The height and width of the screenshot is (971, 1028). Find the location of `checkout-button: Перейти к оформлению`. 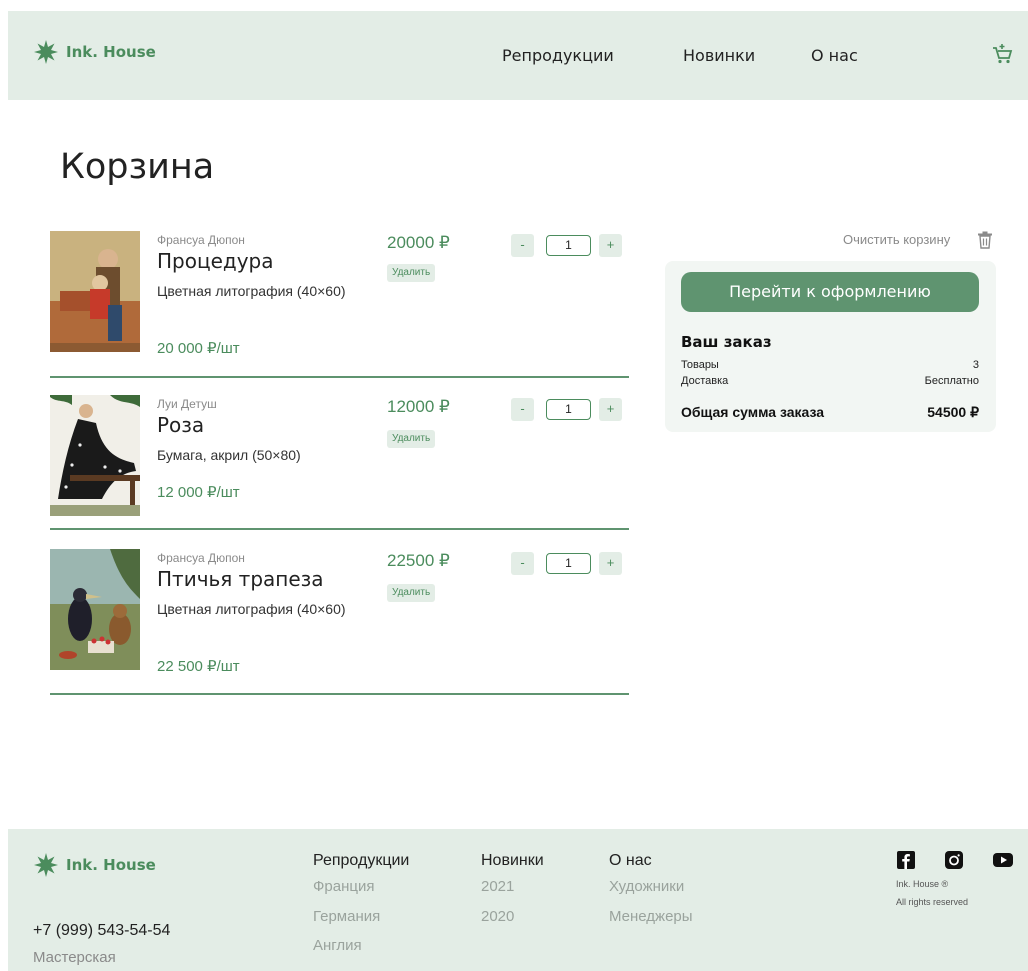

checkout-button: Перейти к оформлению is located at coordinates (830, 292).